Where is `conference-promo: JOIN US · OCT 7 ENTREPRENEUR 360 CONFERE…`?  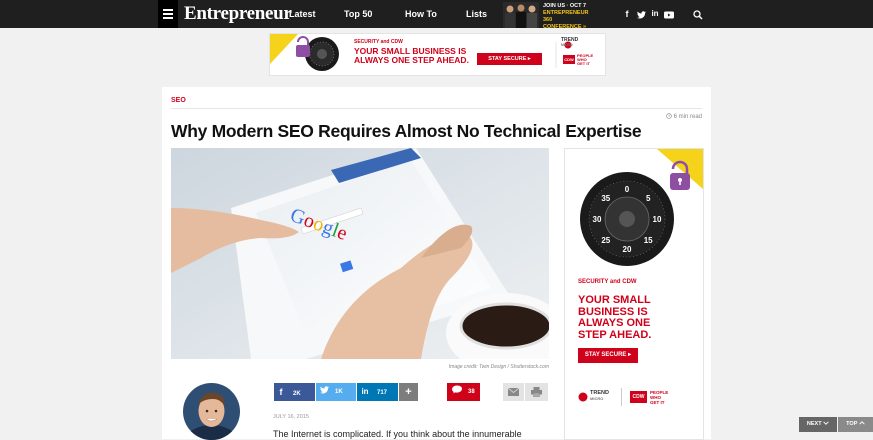 conference-promo: JOIN US · OCT 7 ENTREPRENEUR 360 CONFERE… is located at coordinates (549, 15).